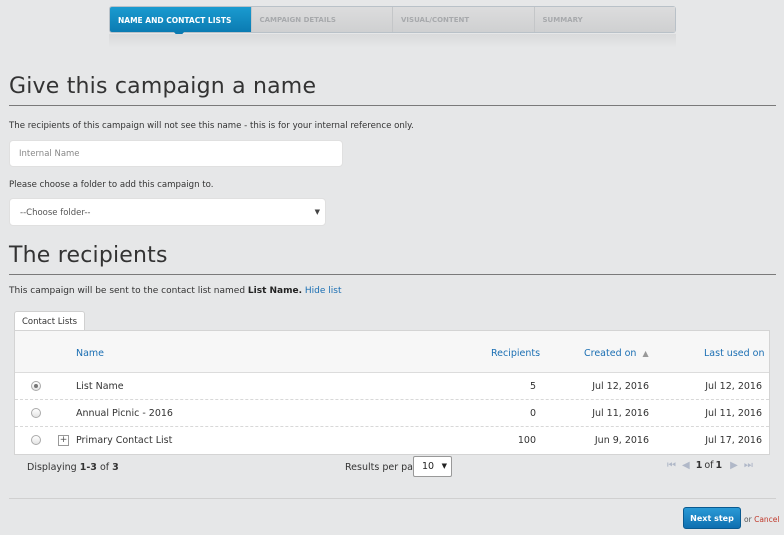  What do you see at coordinates (322, 19) in the screenshot?
I see `wizard-step-campaign-details: CAMPAIGN DETAILS` at bounding box center [322, 19].